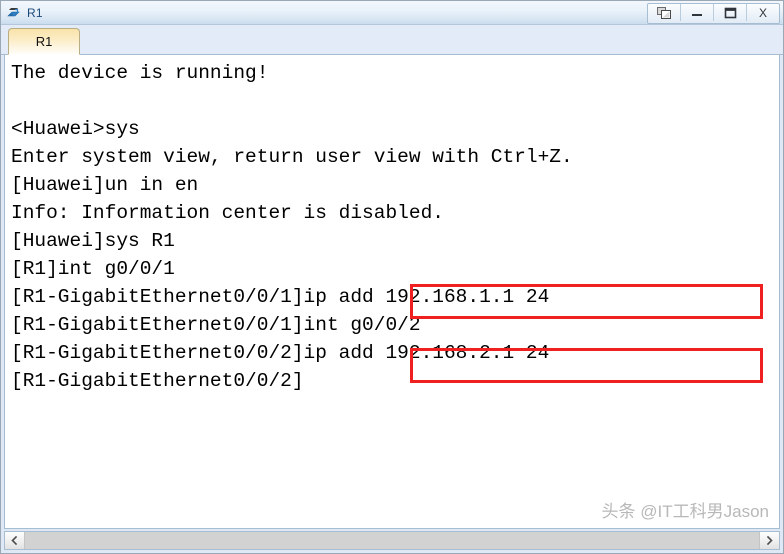 Image resolution: width=784 pixels, height=554 pixels. What do you see at coordinates (105, 185) in the screenshot?
I see `console-line: [Huawei]un in en` at bounding box center [105, 185].